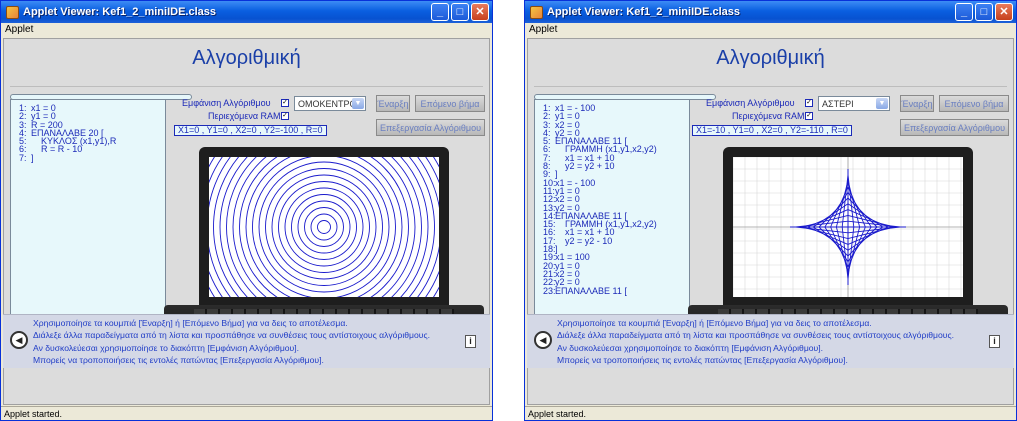  Describe the element at coordinates (92, 157) in the screenshot. I see `code-line: 7:]` at that location.